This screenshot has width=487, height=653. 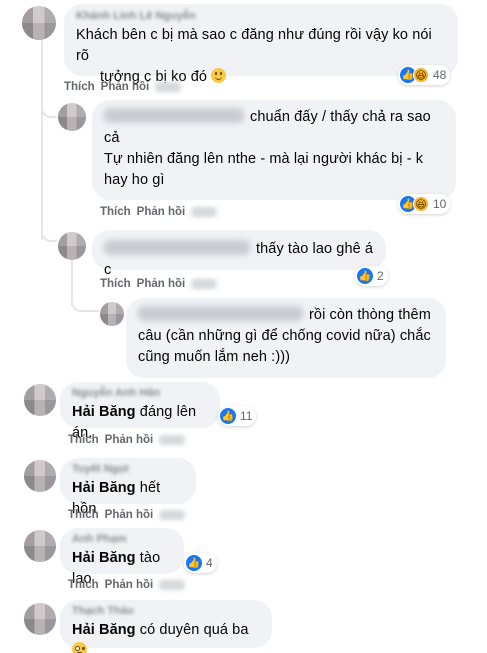 What do you see at coordinates (140, 411) in the screenshot?
I see `comment-bubble: Nguyễn Anh Hân Hải Băng đáng lên án.` at bounding box center [140, 411].